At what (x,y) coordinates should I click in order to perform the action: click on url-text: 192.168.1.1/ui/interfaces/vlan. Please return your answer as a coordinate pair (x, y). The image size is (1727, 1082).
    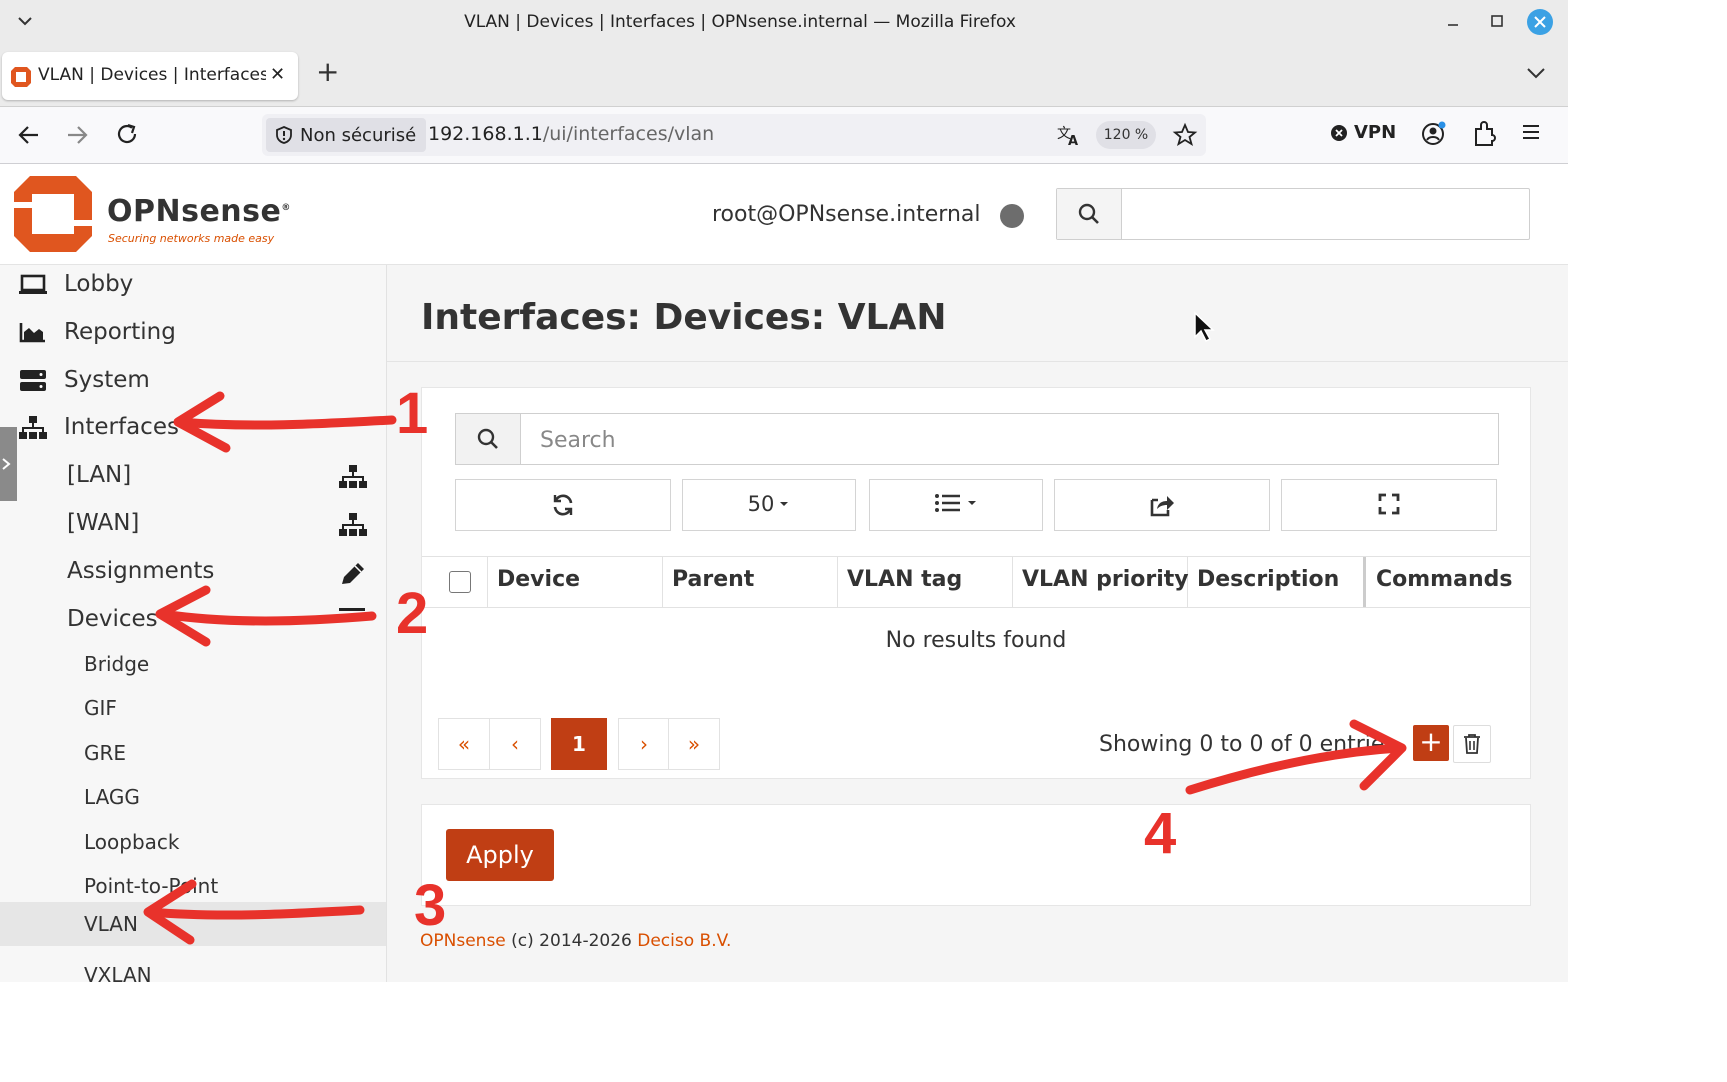
    Looking at the image, I should click on (571, 134).